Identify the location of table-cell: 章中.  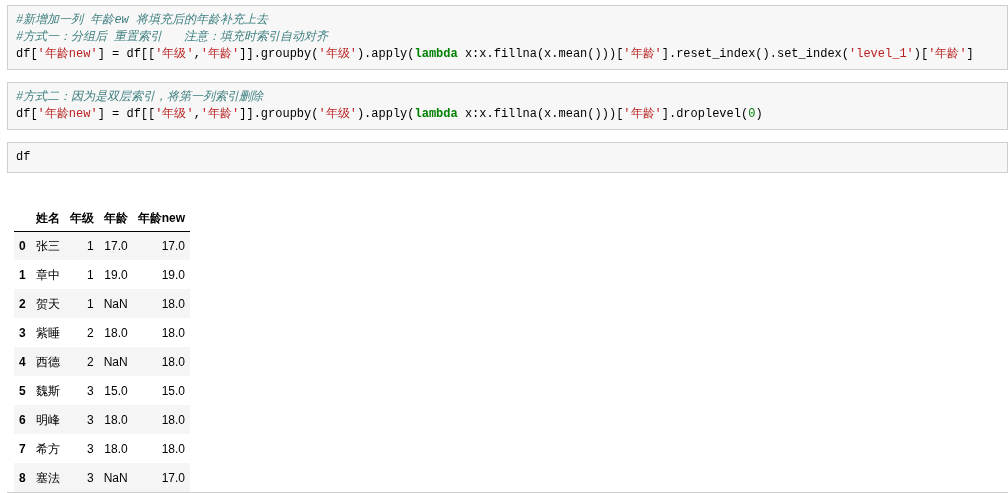
(47, 274).